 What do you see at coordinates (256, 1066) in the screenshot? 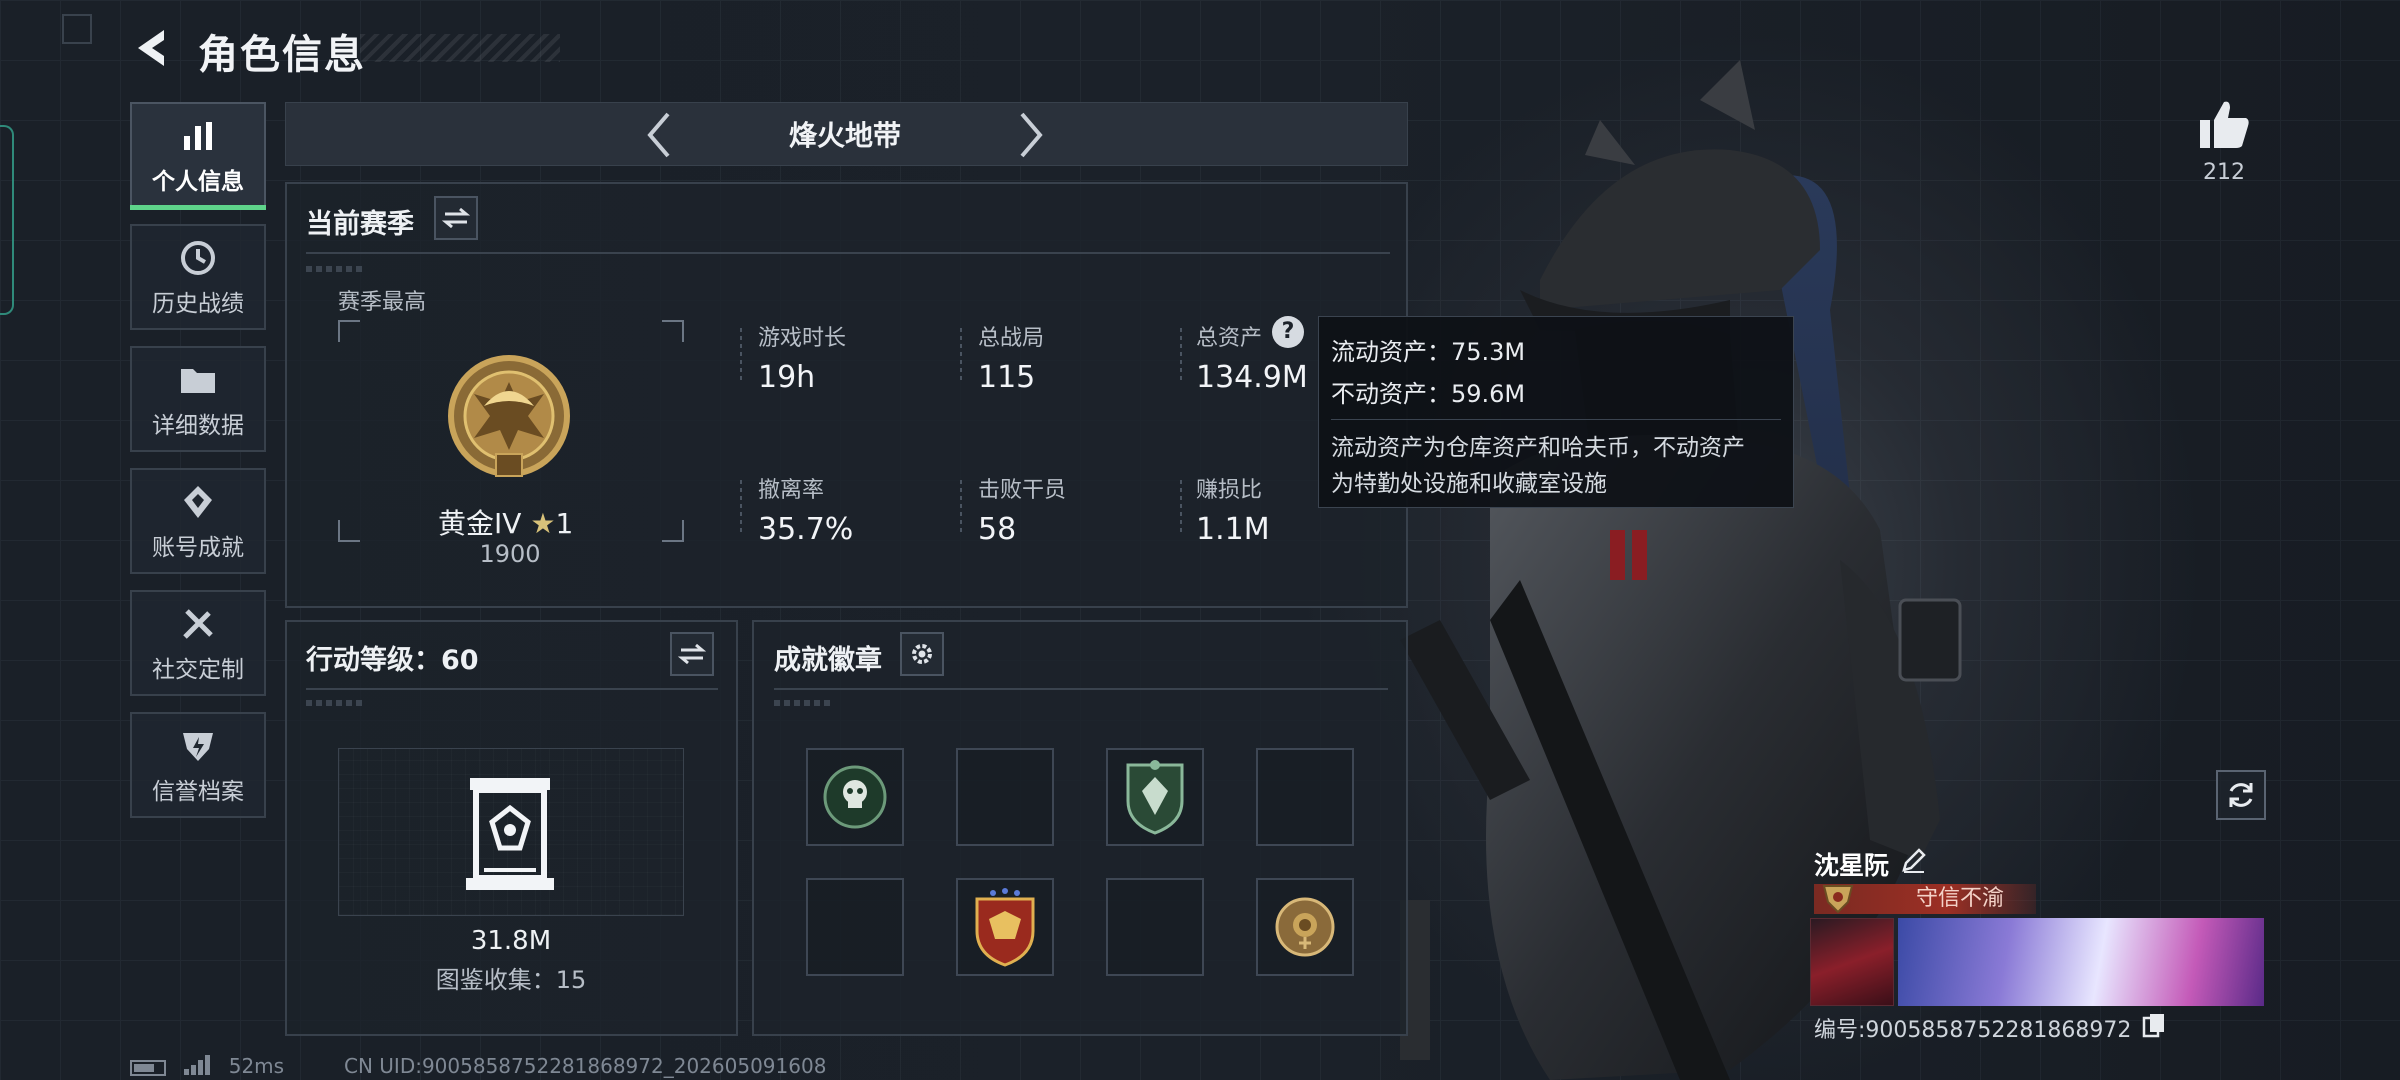
I see `ping-value: 52ms` at bounding box center [256, 1066].